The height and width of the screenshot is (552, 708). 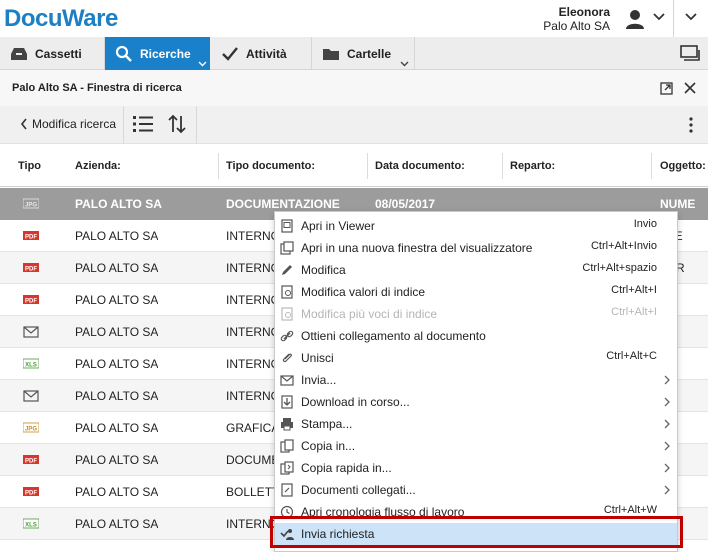 What do you see at coordinates (19, 53) in the screenshot?
I see `tray-icon` at bounding box center [19, 53].